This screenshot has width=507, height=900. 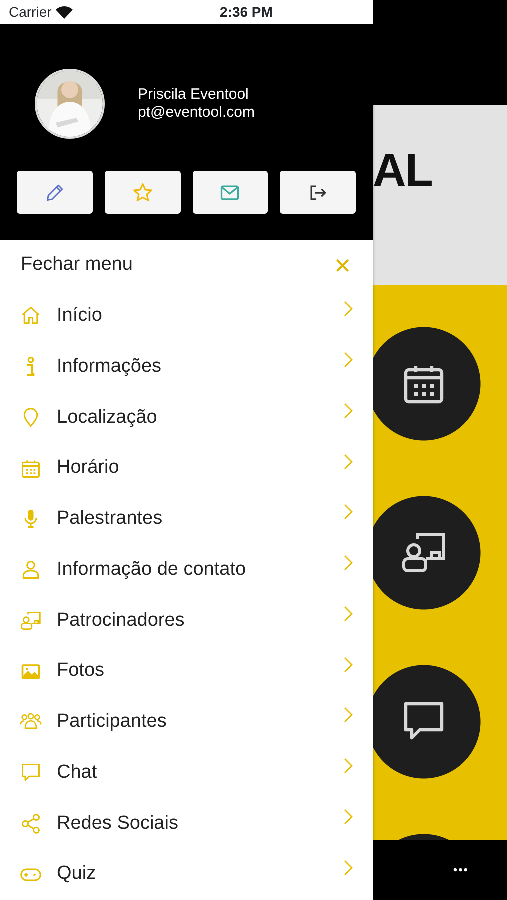 I want to click on banner-title: AL, so click(x=402, y=170).